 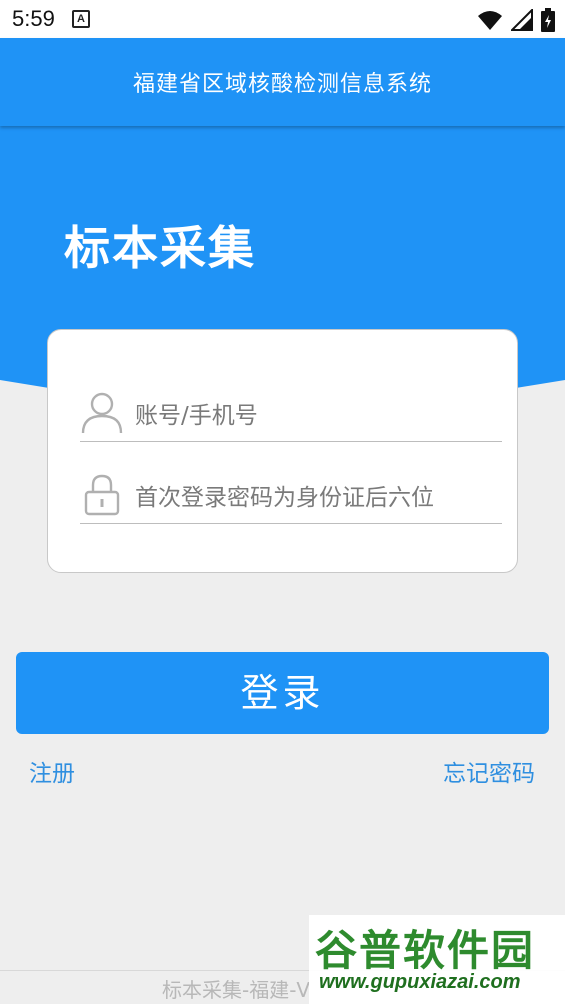 What do you see at coordinates (489, 771) in the screenshot?
I see `forgot-password-link: 忘记密码` at bounding box center [489, 771].